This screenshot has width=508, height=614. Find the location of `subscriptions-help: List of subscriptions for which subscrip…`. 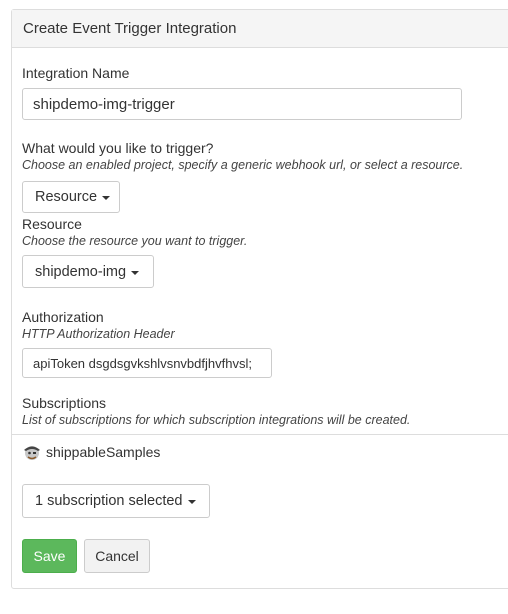

subscriptions-help: List of subscriptions for which subscrip… is located at coordinates (216, 420).